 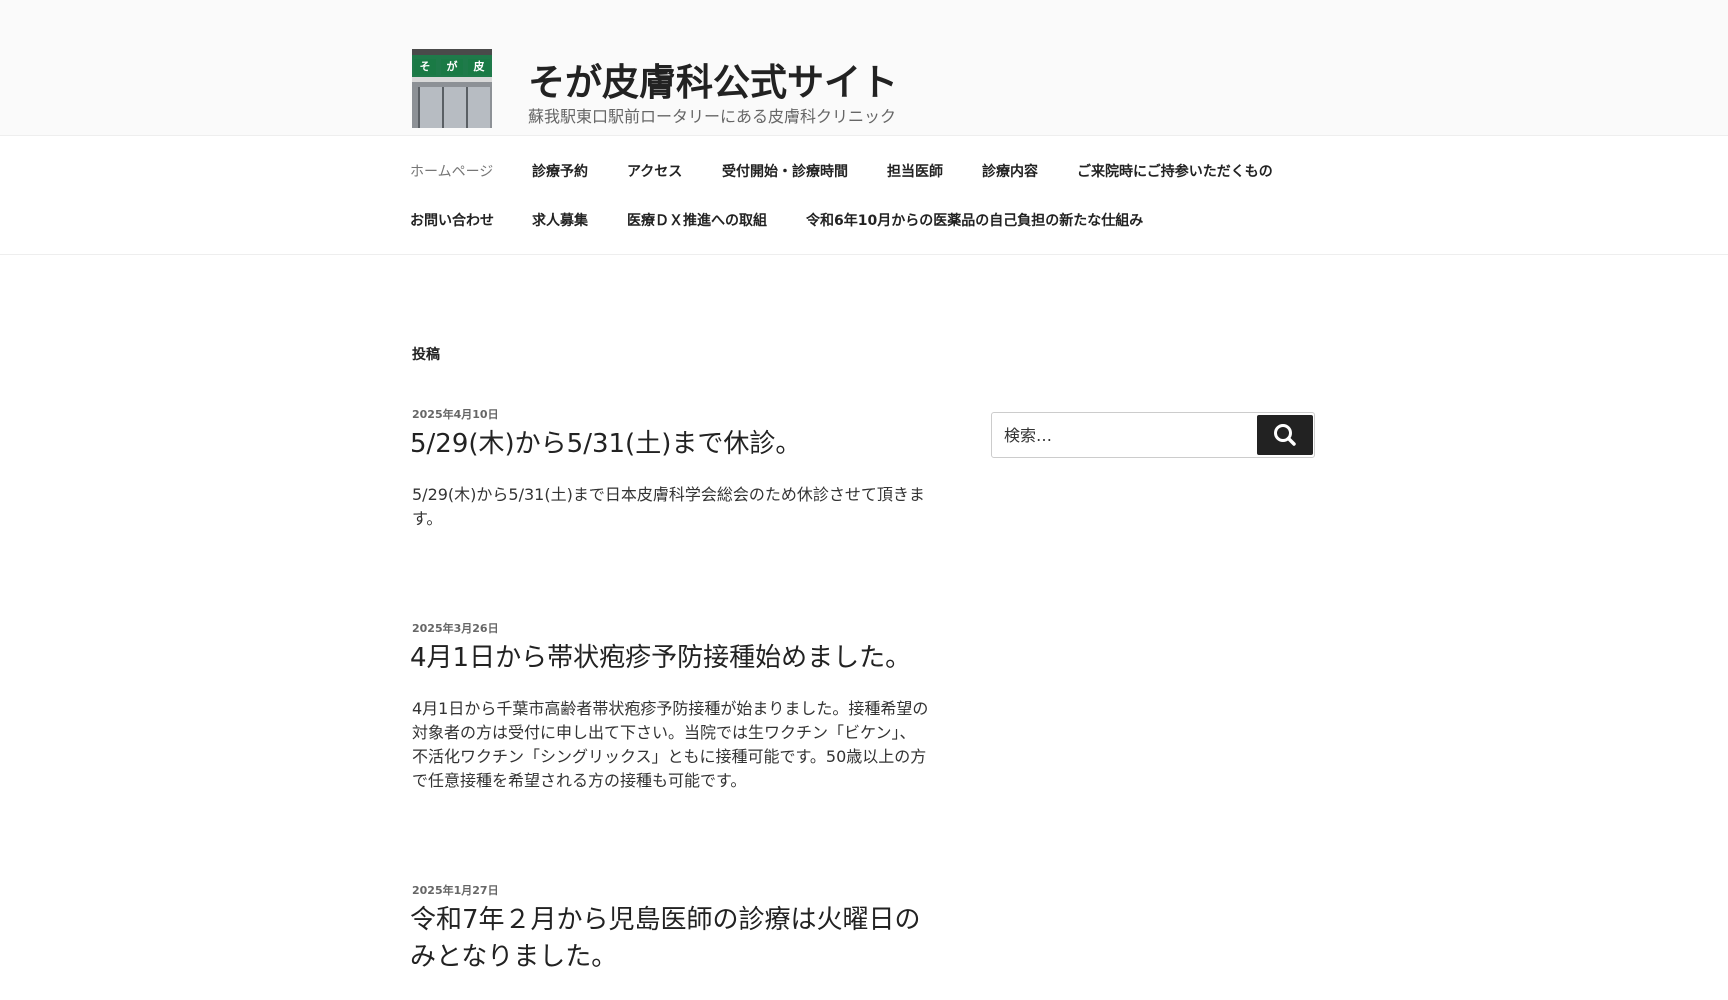 What do you see at coordinates (1010, 171) in the screenshot?
I see `nav-item-services: 診療内容` at bounding box center [1010, 171].